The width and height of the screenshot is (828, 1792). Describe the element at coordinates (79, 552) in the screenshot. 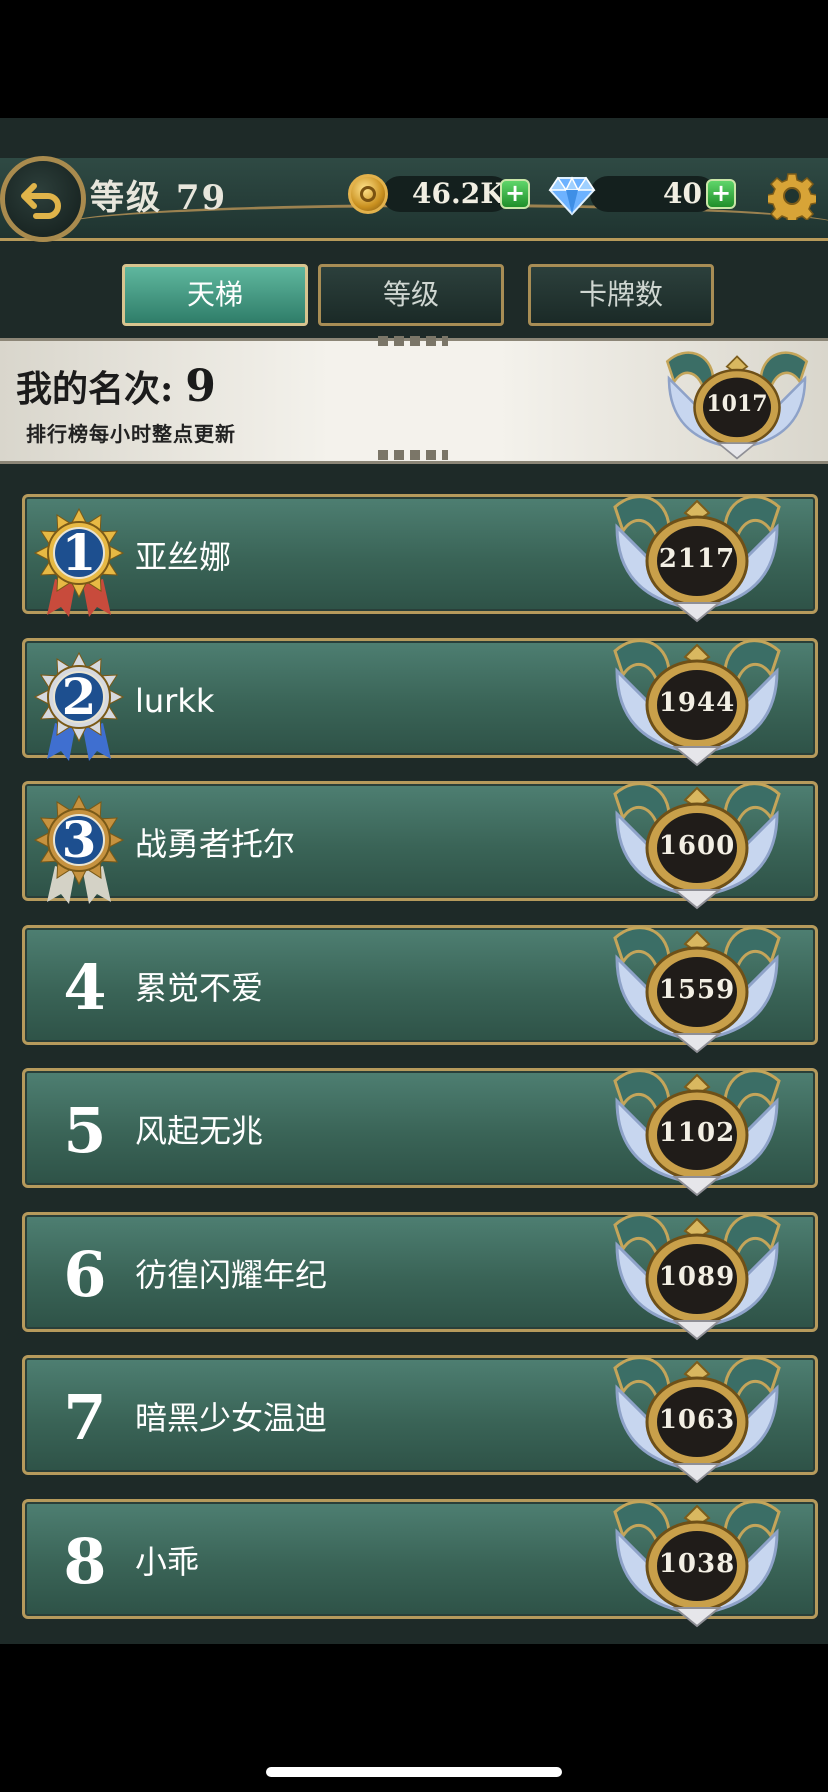

I see `rank-number: 1` at that location.